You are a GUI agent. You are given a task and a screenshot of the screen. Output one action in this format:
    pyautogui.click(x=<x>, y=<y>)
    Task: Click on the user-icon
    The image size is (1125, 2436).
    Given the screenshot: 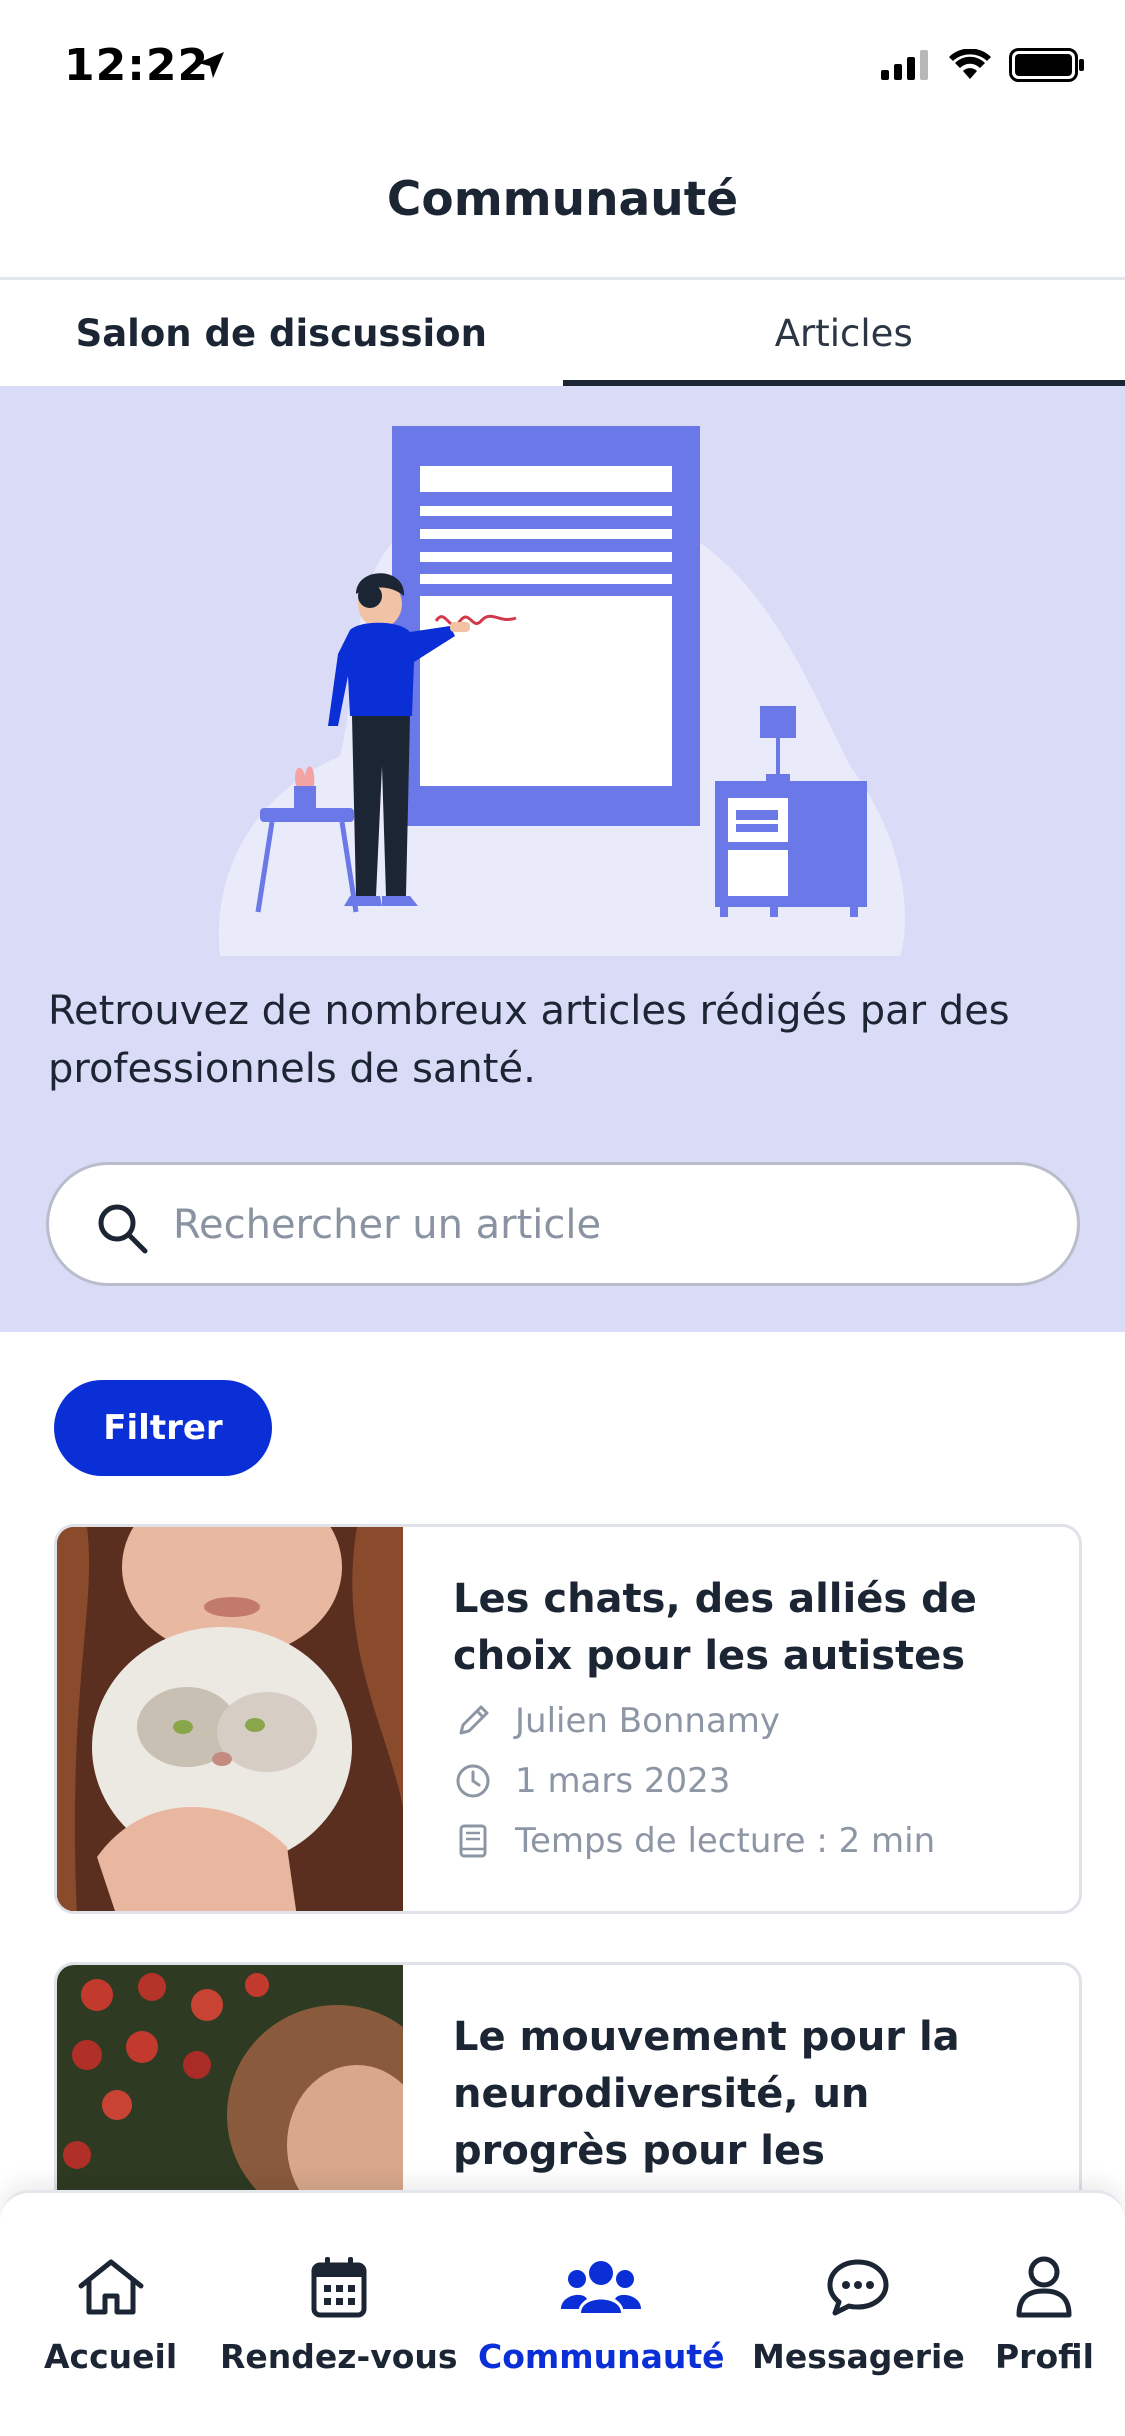 What is the action you would take?
    pyautogui.click(x=1044, y=2287)
    